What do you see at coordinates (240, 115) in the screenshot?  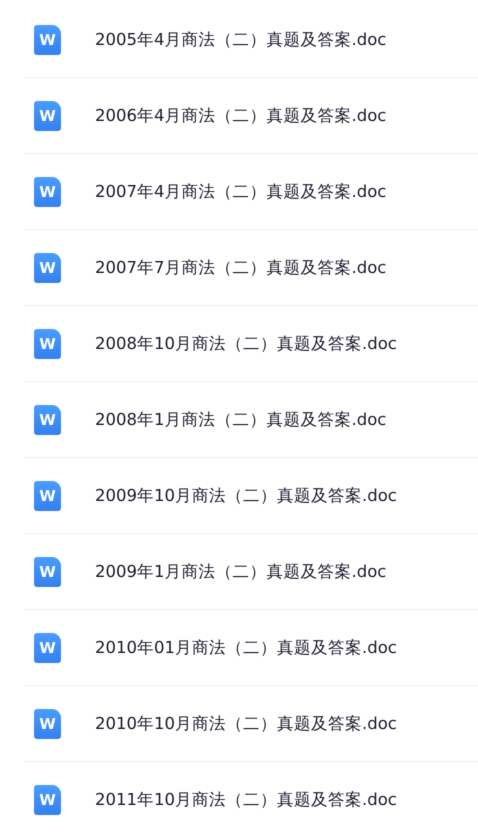 I see `file-name: 2006年4月商法（二）真题及答案.doc` at bounding box center [240, 115].